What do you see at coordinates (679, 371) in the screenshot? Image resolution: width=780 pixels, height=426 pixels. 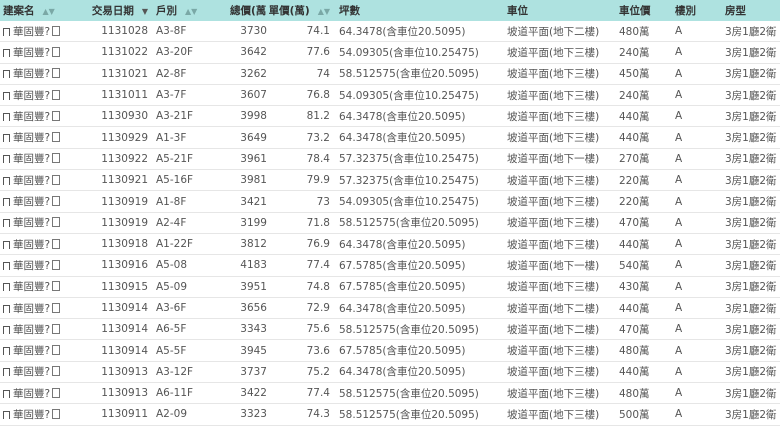 I see `cell-floor-type: A` at bounding box center [679, 371].